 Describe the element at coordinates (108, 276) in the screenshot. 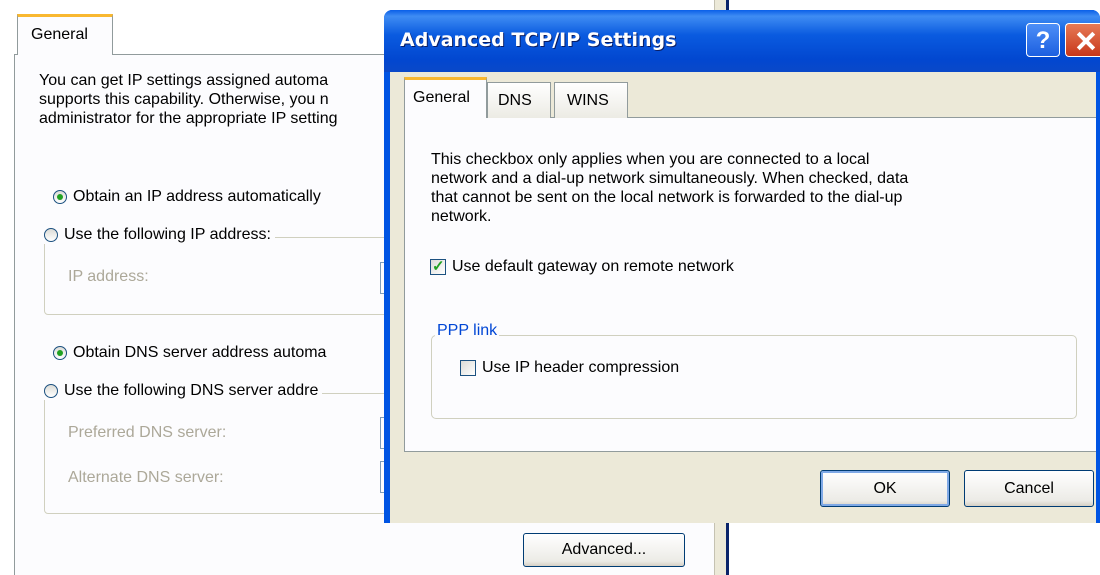

I see `ip-address-label: IP address:` at that location.